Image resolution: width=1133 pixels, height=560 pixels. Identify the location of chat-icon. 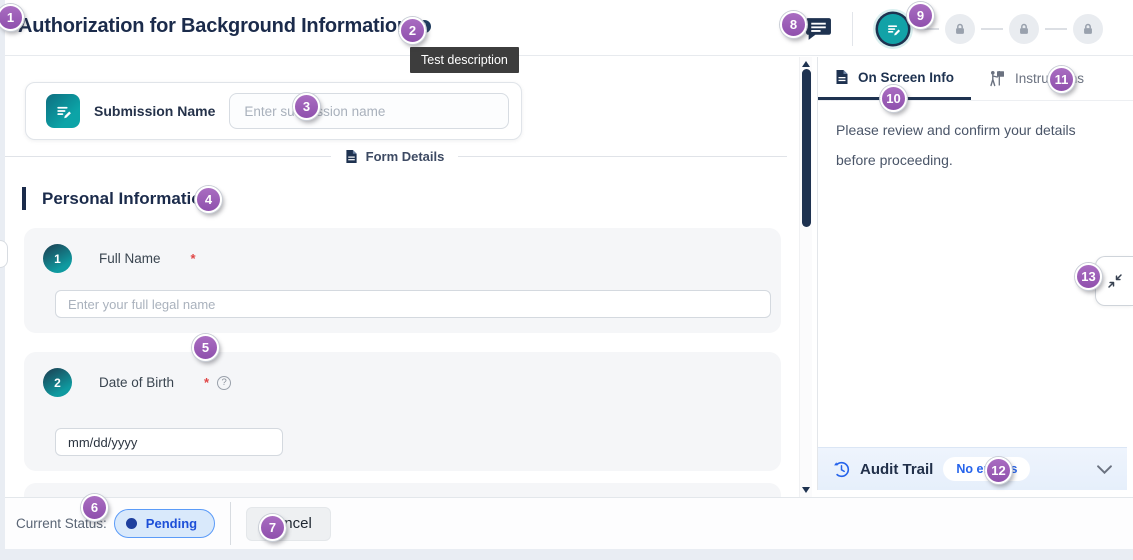
(818, 28).